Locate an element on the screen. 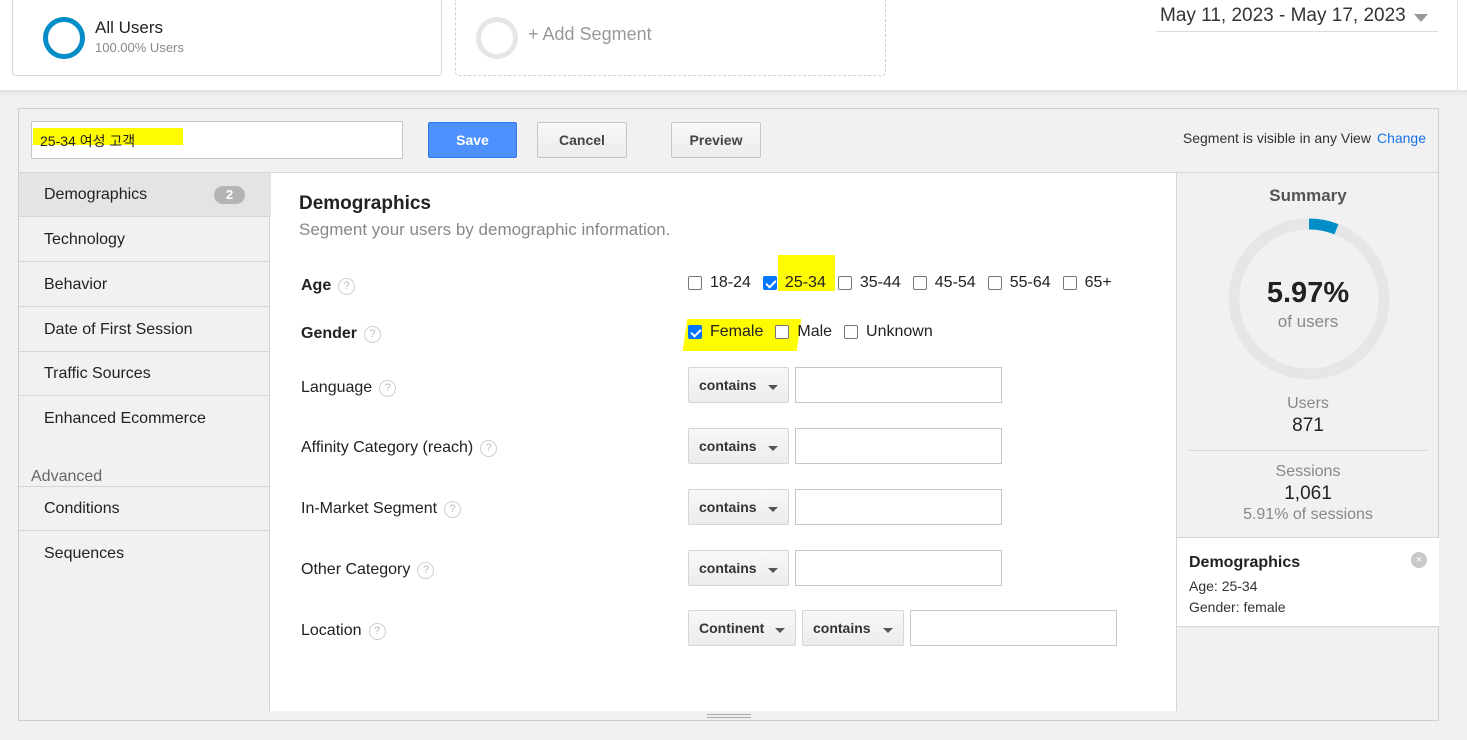  gender-options: Female Male Unknown is located at coordinates (816, 332).